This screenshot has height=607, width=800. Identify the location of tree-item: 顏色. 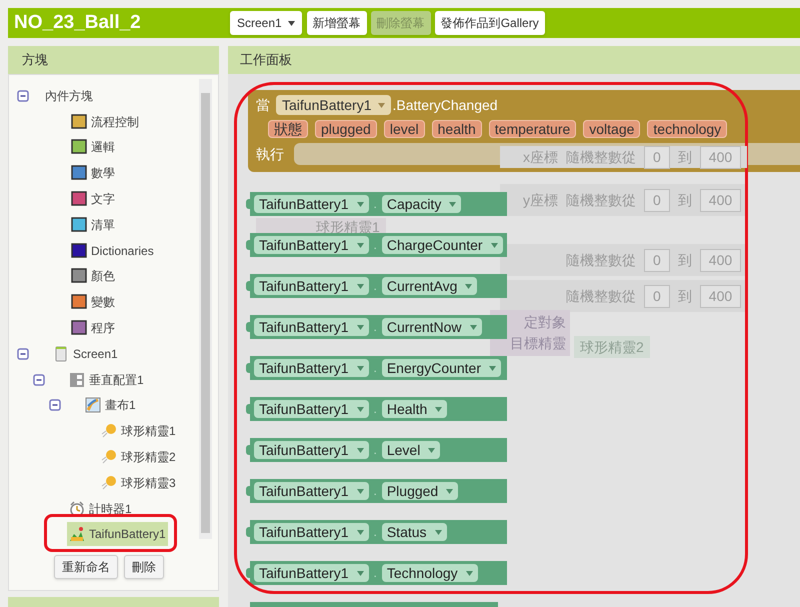
(93, 276).